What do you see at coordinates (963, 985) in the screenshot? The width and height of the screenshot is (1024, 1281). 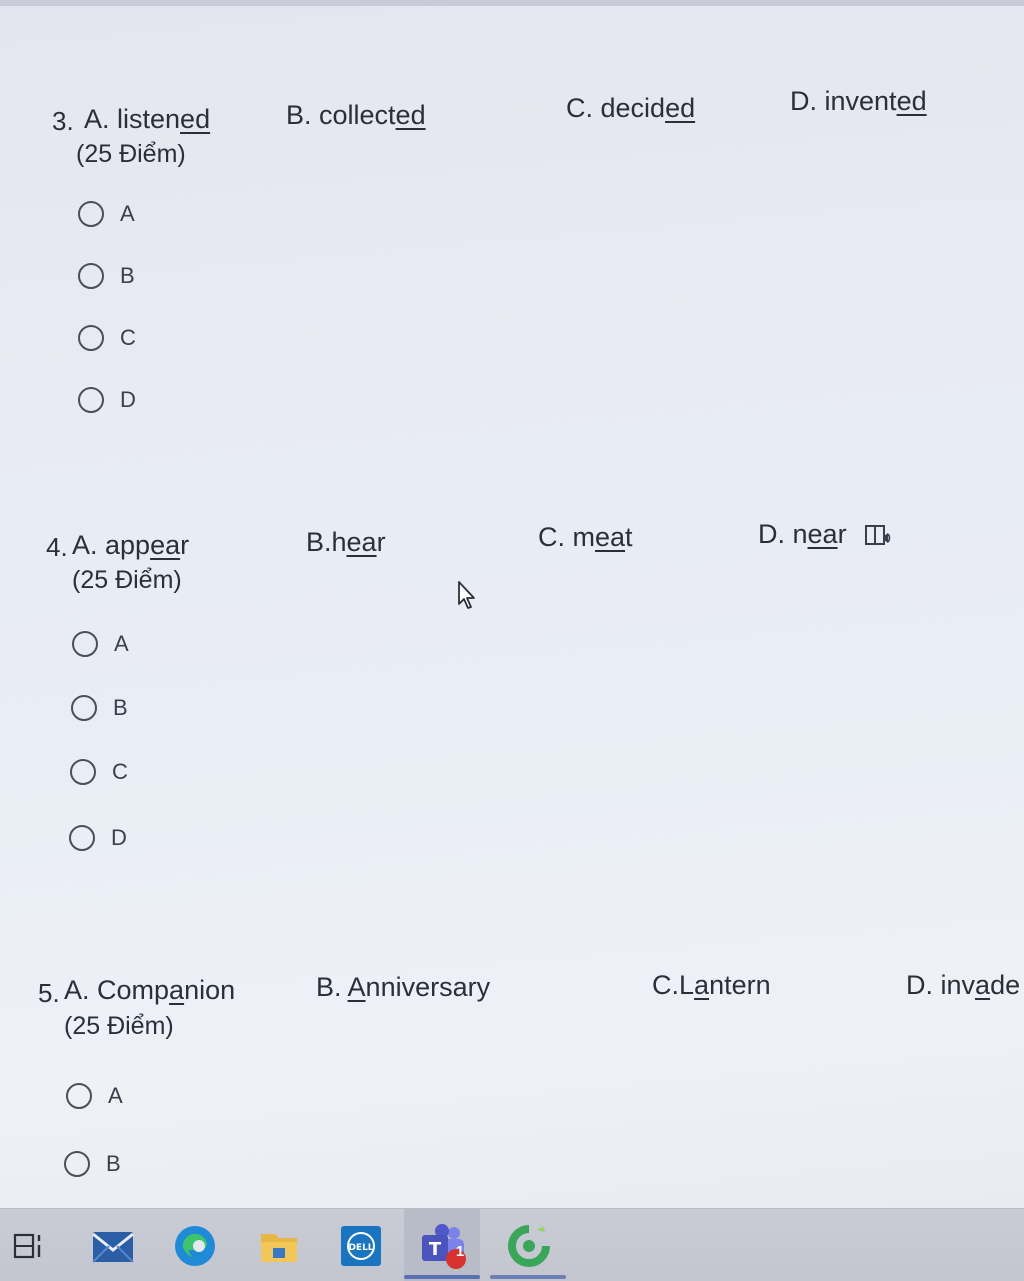 I see `option-d-text: D. invade` at bounding box center [963, 985].